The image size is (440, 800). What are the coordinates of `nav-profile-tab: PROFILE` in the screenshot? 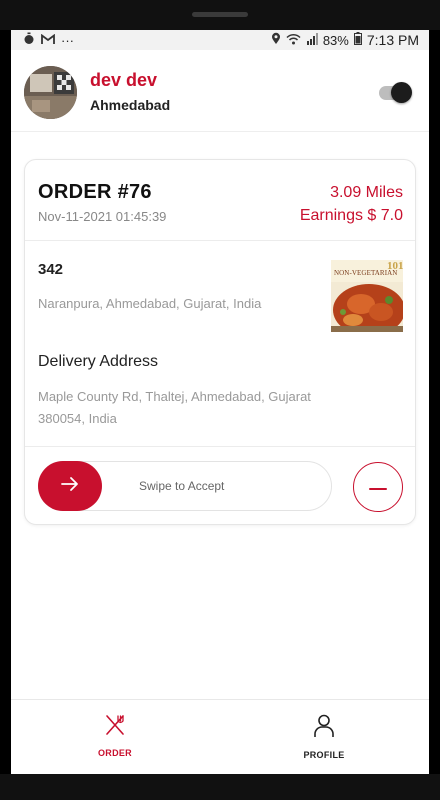 It's located at (324, 737).